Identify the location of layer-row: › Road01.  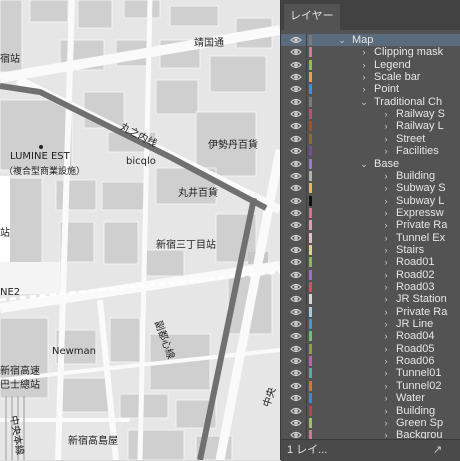
(370, 262).